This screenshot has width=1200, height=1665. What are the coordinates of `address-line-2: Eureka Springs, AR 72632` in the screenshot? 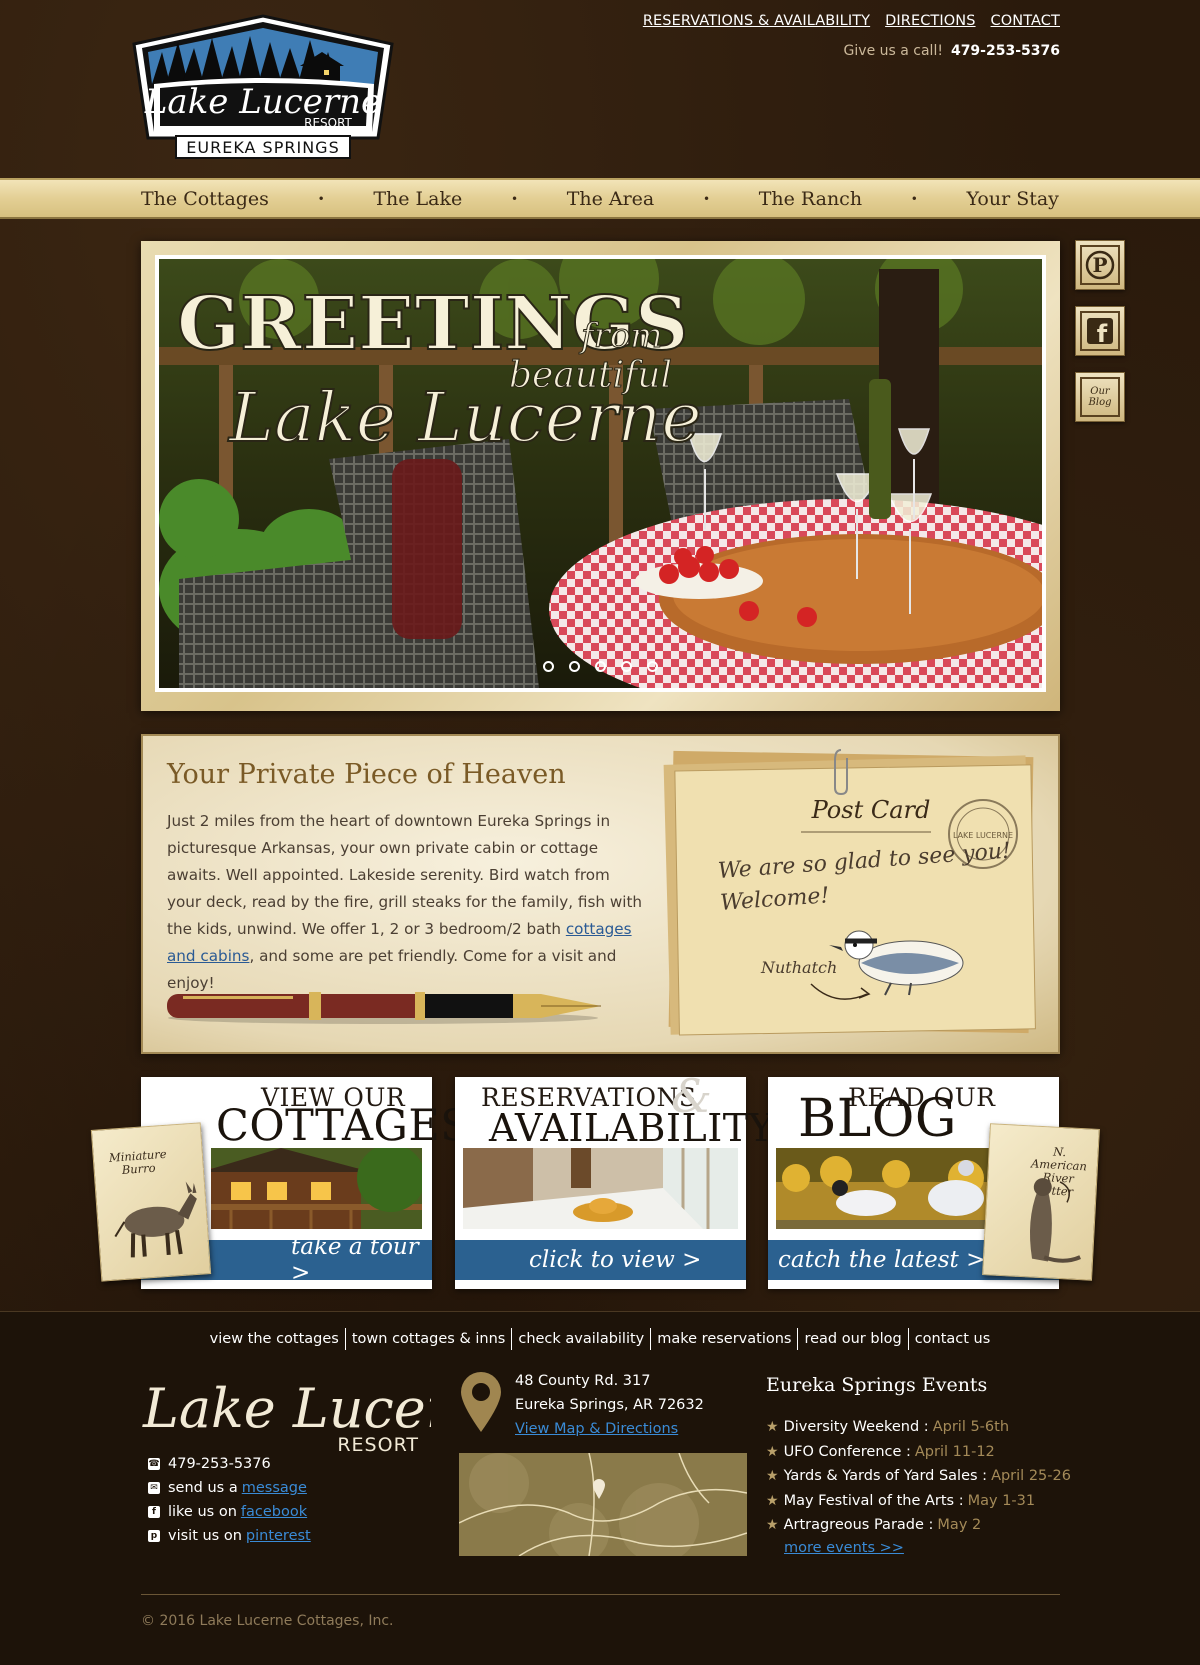 It's located at (609, 1405).